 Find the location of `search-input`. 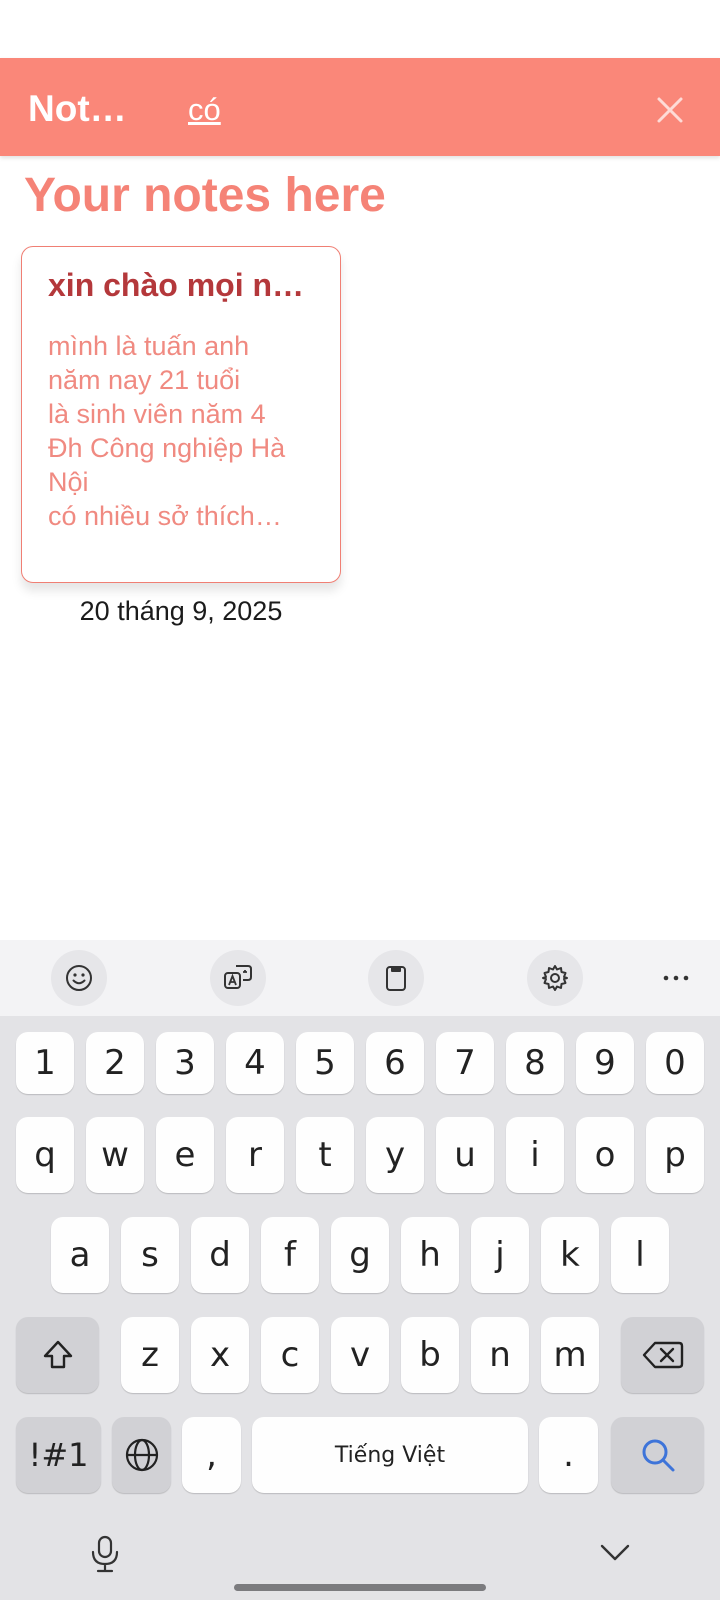

search-input is located at coordinates (398, 110).